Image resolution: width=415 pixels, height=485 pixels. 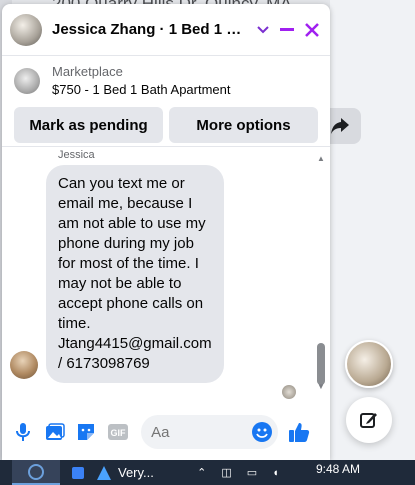 What do you see at coordinates (141, 89) in the screenshot?
I see `listing-title: $750 - 1 Bed 1 Bath Apartment` at bounding box center [141, 89].